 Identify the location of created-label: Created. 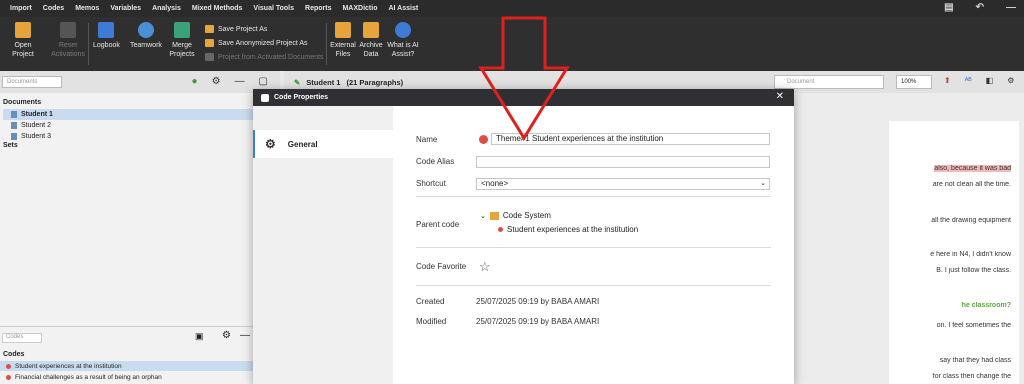
(430, 301).